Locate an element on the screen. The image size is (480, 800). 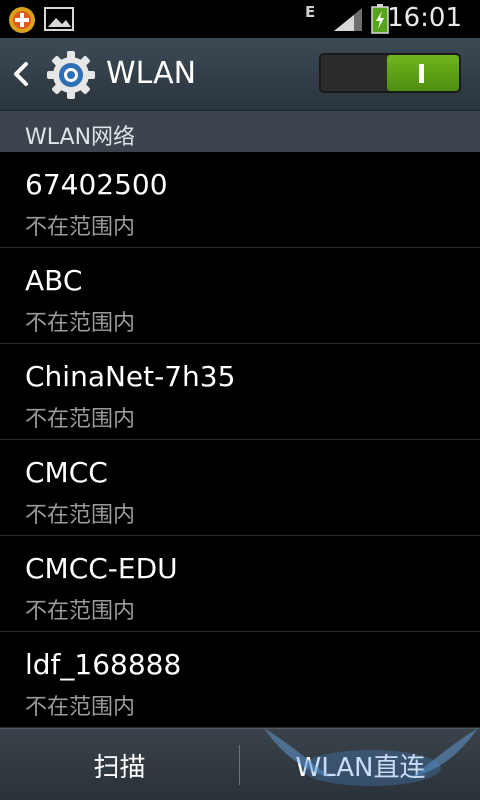
section-header: WLAN网络 is located at coordinates (240, 131).